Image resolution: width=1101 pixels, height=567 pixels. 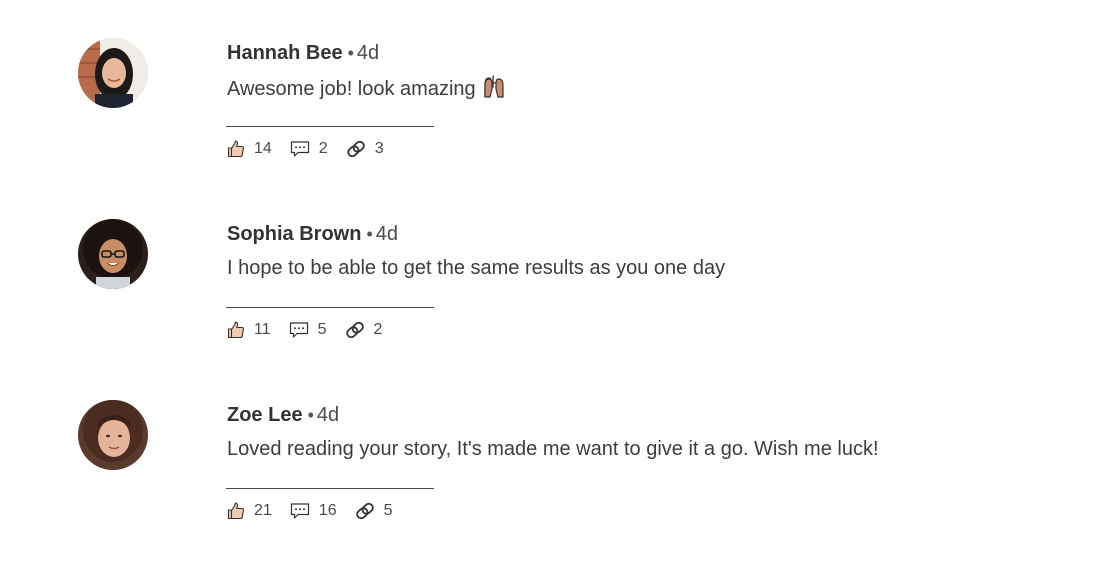 What do you see at coordinates (263, 148) in the screenshot?
I see `like-count: 14` at bounding box center [263, 148].